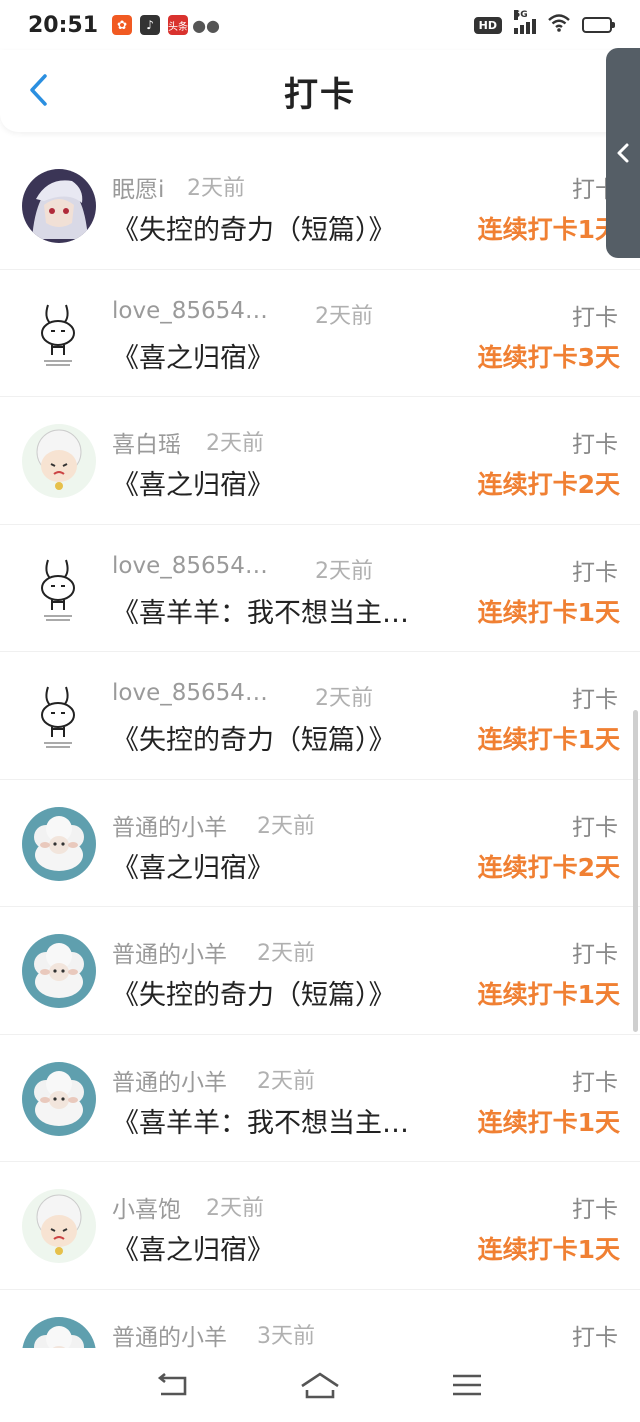 The height and width of the screenshot is (1422, 640). I want to click on list-item: love_85654… 2天前 打卡《喜之归宿》 连续打卡3天, so click(320, 333).